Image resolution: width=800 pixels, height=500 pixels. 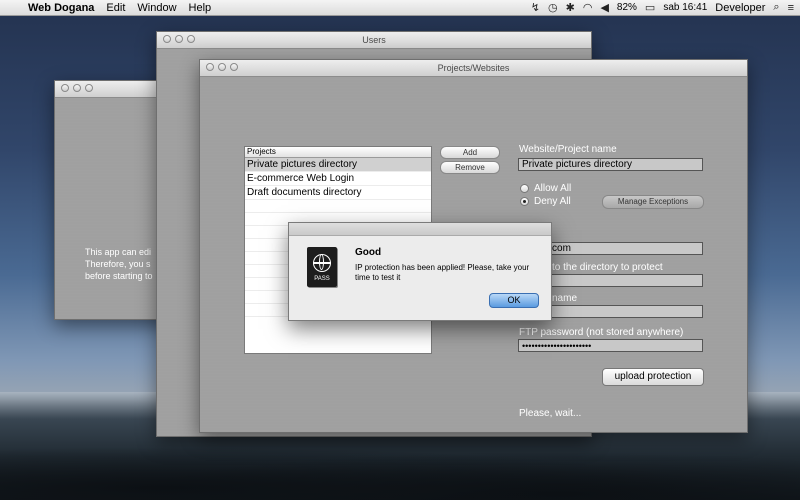 I want to click on allow-all-option: Allow All, so click(x=545, y=188).